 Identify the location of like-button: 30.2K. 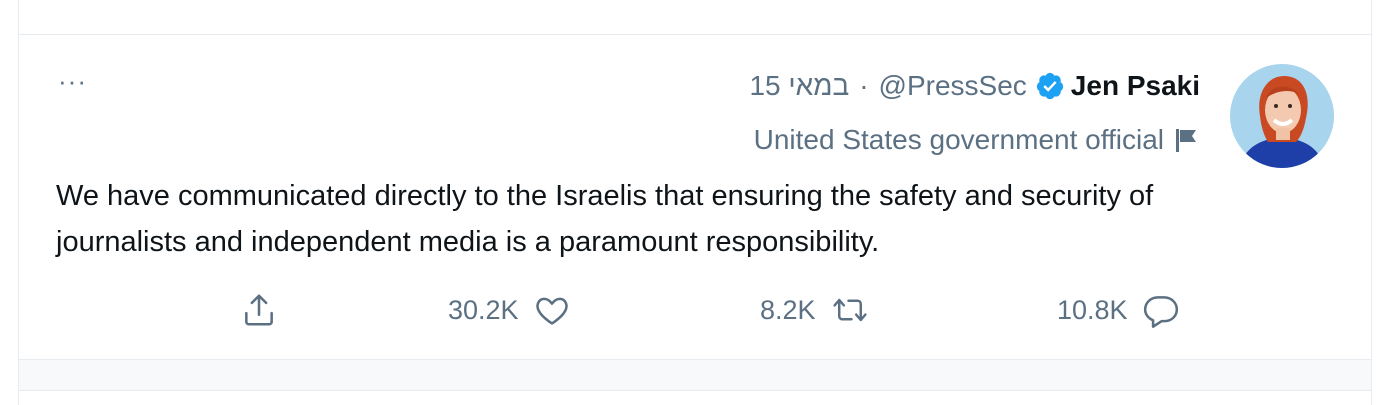
(509, 310).